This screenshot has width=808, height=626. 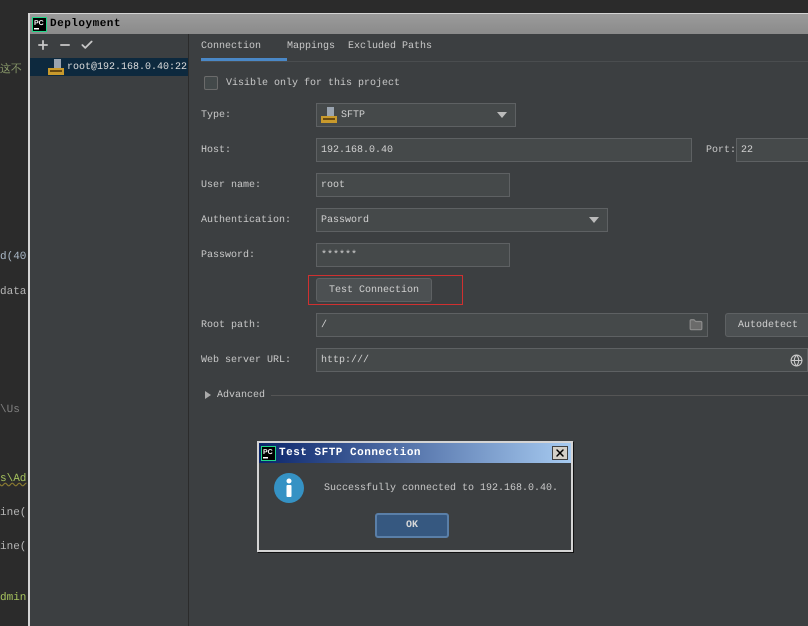 I want to click on info-icon, so click(x=289, y=488).